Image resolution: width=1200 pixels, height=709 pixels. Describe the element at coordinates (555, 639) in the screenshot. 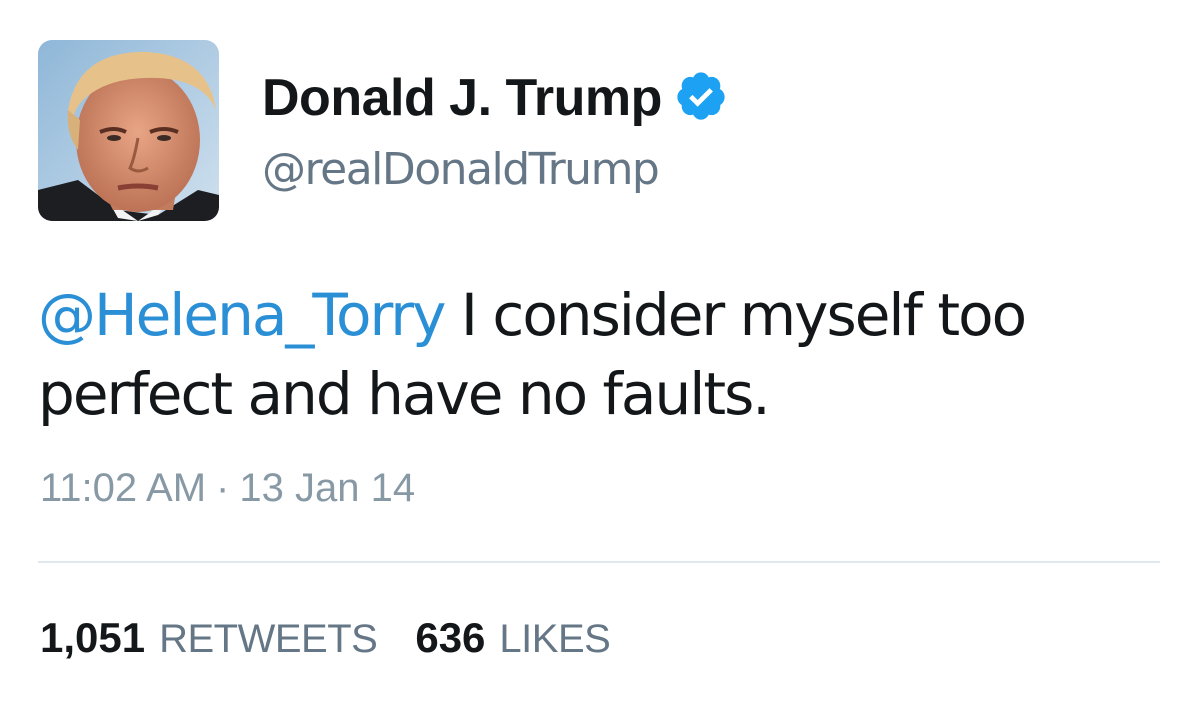

I see `likes-label: LIKES` at that location.